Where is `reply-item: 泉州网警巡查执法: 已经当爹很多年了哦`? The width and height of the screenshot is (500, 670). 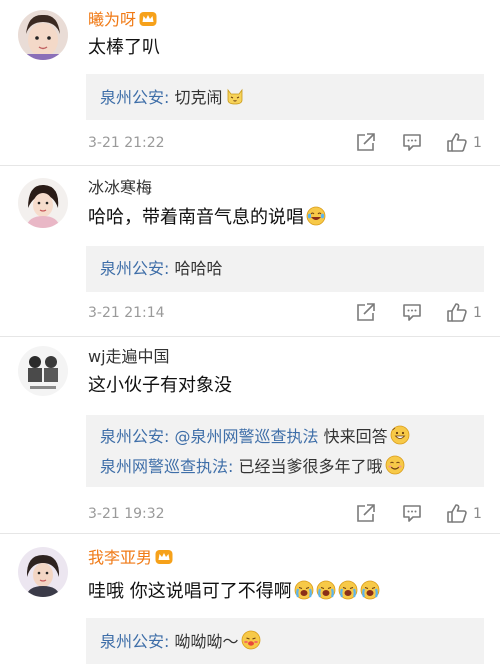
reply-item: 泉州网警巡查执法: 已经当爹很多年了哦 is located at coordinates (252, 466).